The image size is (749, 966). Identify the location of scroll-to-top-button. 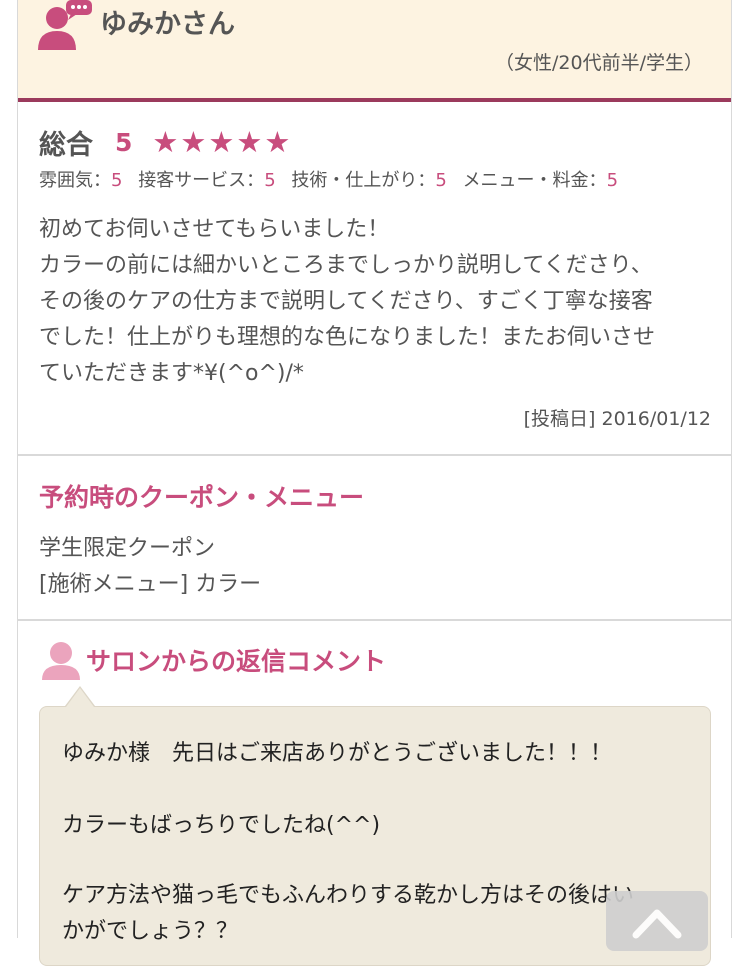
(657, 921).